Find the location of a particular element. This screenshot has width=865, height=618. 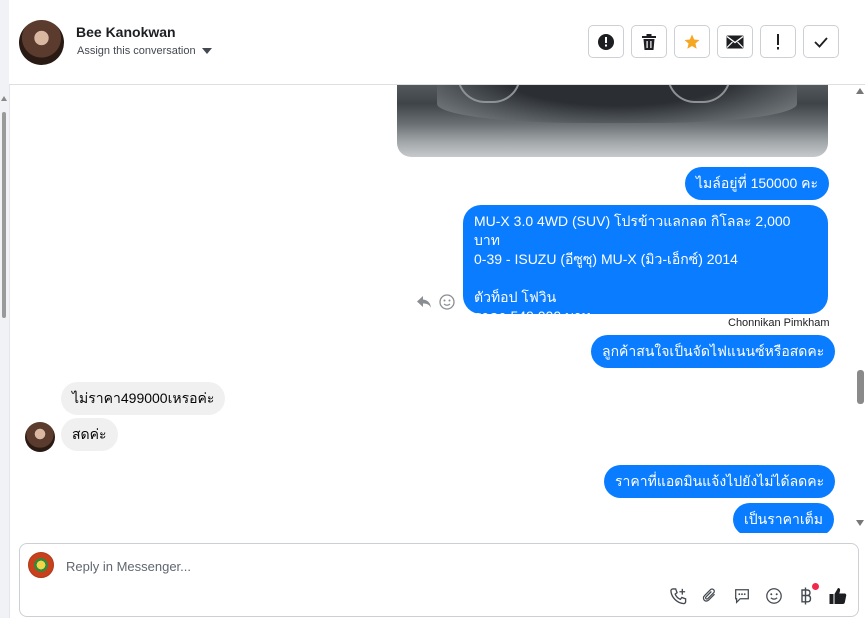

check-icon is located at coordinates (821, 42).